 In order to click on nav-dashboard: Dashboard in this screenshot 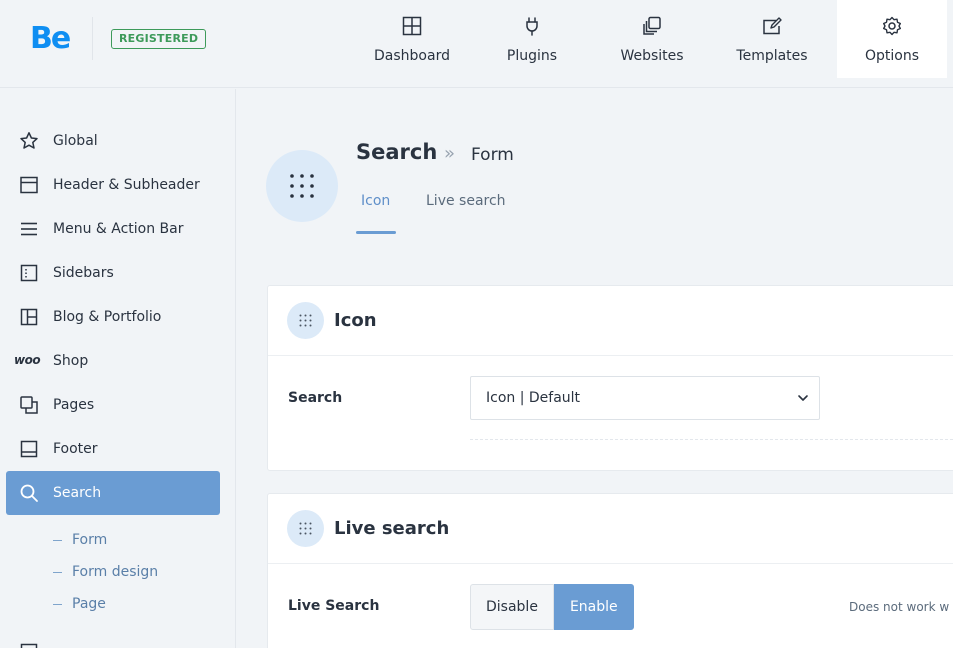, I will do `click(412, 39)`.